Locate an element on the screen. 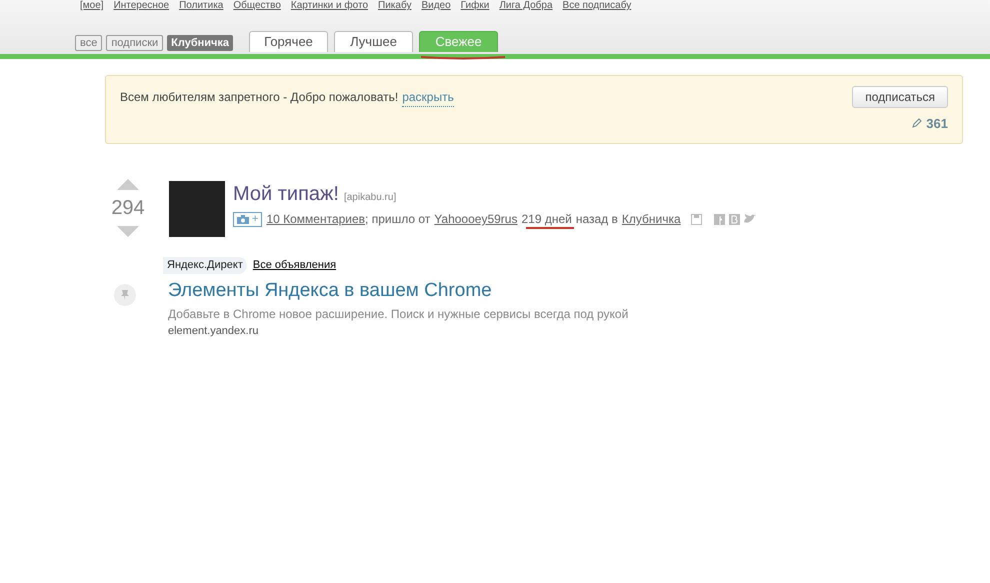 The height and width of the screenshot is (583, 990). upvote-icon is located at coordinates (128, 184).